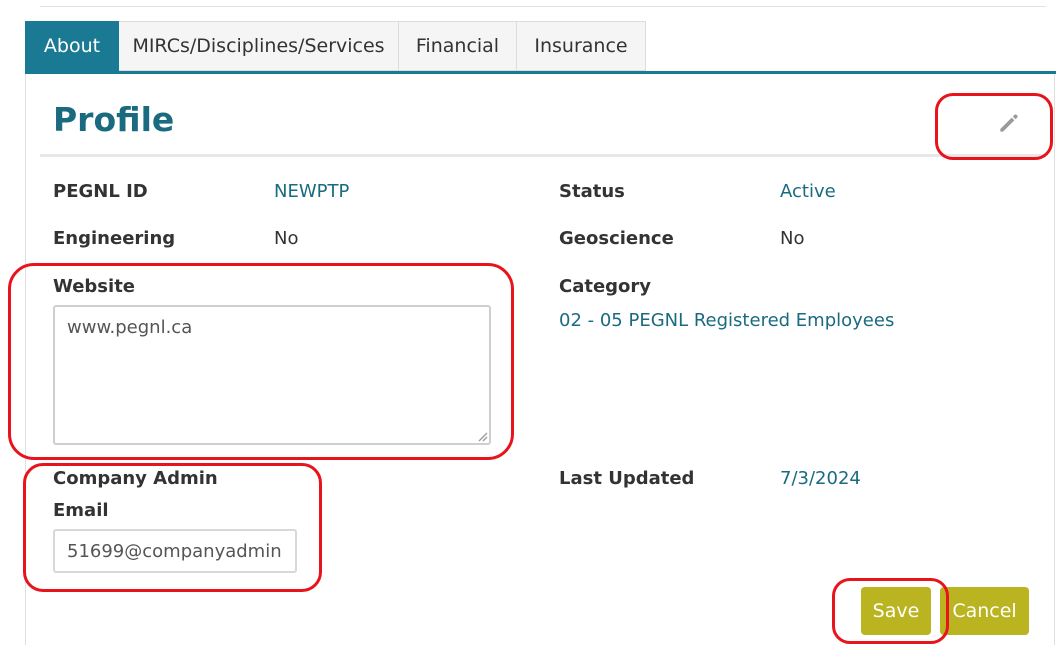  I want to click on category-label: Category, so click(605, 286).